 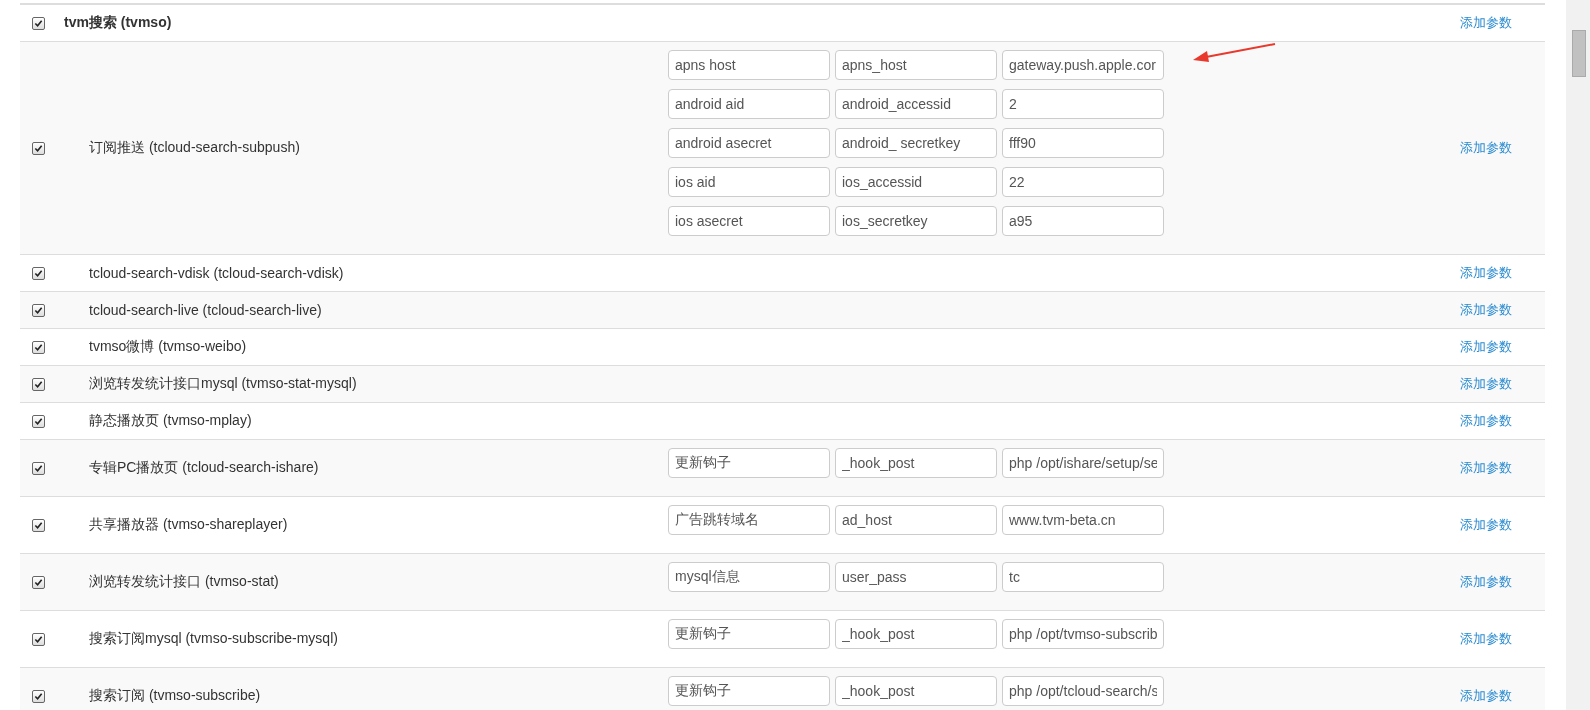 I want to click on module-name: 浏览转发统计接口mysql (tvmso-stat-mysql), so click(x=223, y=384).